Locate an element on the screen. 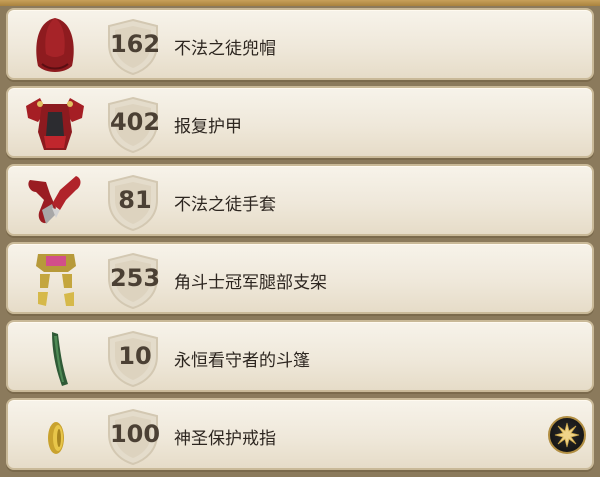  gloves-icon is located at coordinates (55, 202).